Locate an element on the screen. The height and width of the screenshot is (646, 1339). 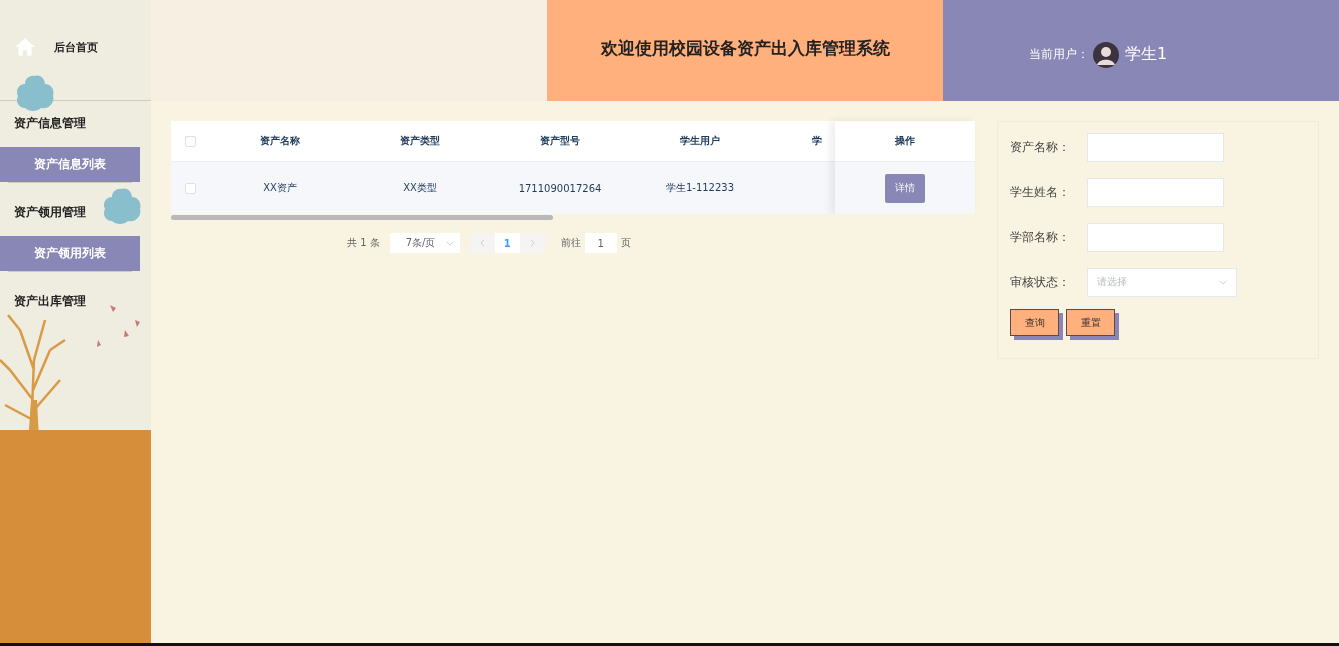
home-link: 后台首页 is located at coordinates (76, 47).